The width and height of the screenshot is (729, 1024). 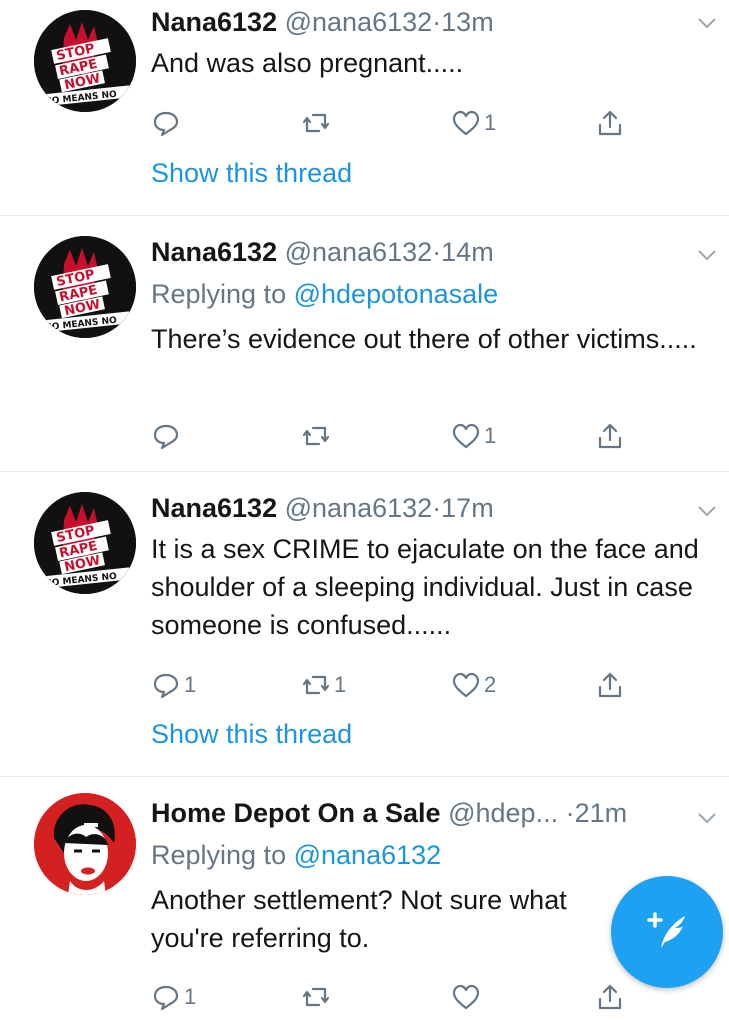 I want to click on mention-link: @hdepotonasale, so click(x=396, y=294).